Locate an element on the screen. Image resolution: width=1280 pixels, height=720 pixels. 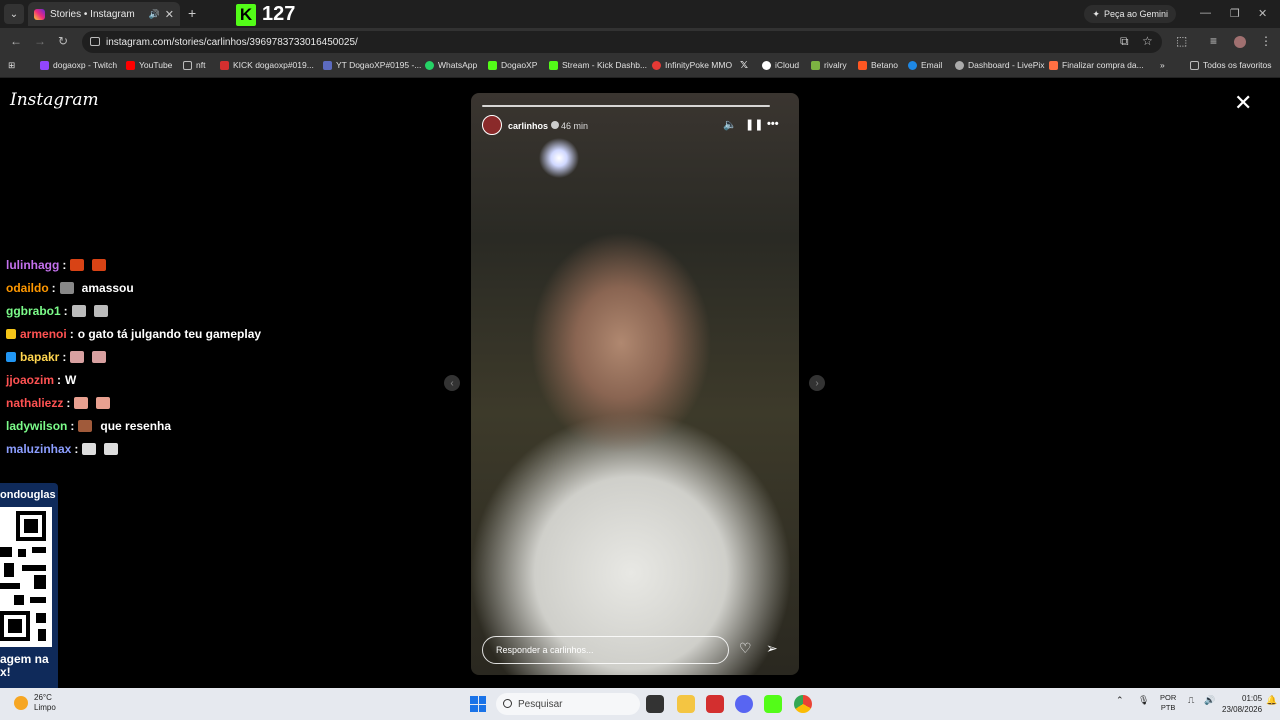
language-code: POR is located at coordinates (1168, 697).